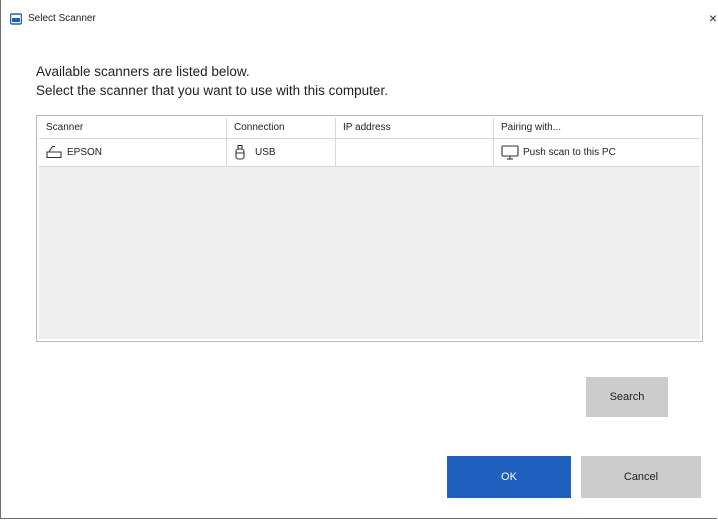 This screenshot has height=520, width=718. What do you see at coordinates (54, 153) in the screenshot?
I see `scanner-icon` at bounding box center [54, 153].